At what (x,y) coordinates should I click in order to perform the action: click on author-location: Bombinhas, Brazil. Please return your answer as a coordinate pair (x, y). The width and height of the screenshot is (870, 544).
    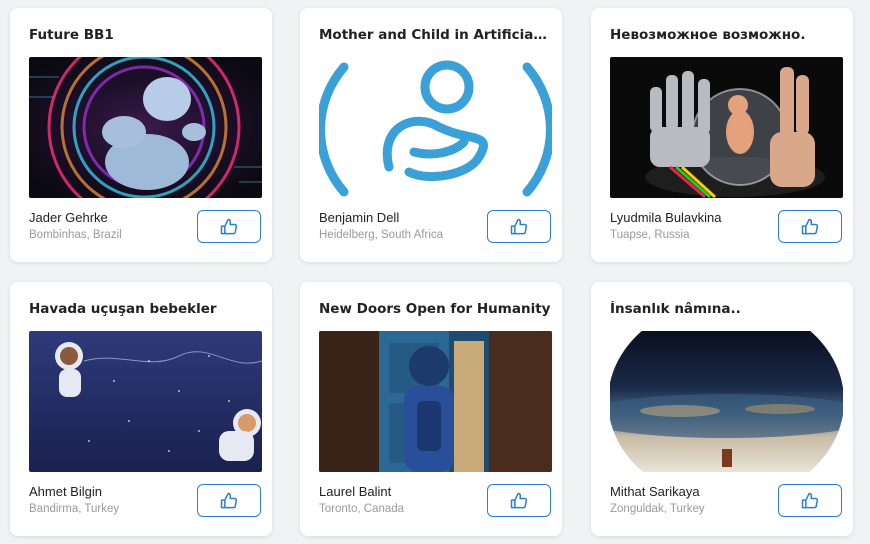
    Looking at the image, I should click on (75, 235).